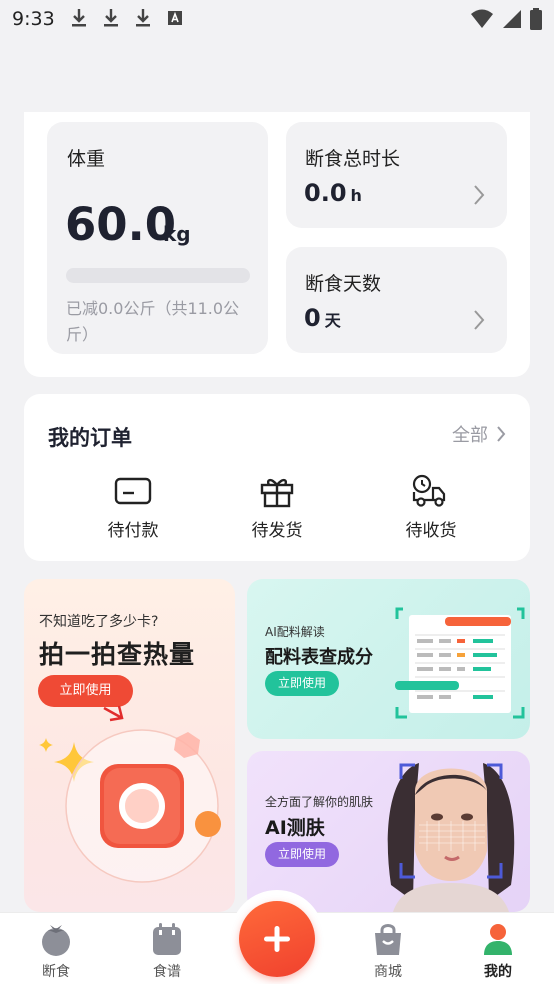 Image resolution: width=554 pixels, height=984 pixels. Describe the element at coordinates (431, 531) in the screenshot. I see `order-pending-receipt-label: 待收货` at that location.